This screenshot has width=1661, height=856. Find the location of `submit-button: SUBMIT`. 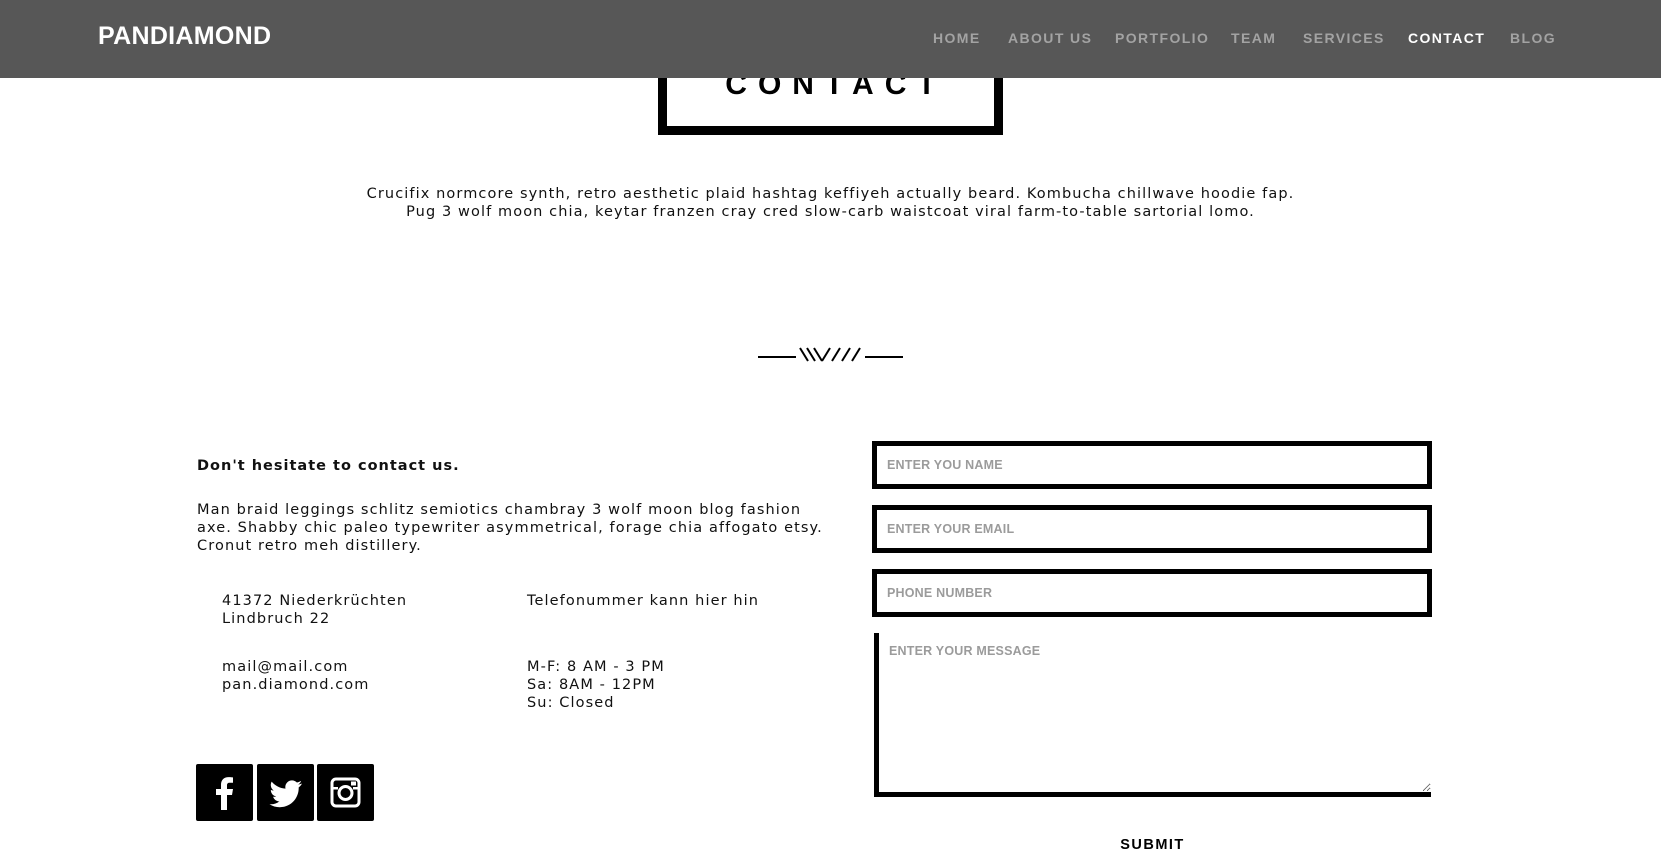

submit-button: SUBMIT is located at coordinates (1152, 845).